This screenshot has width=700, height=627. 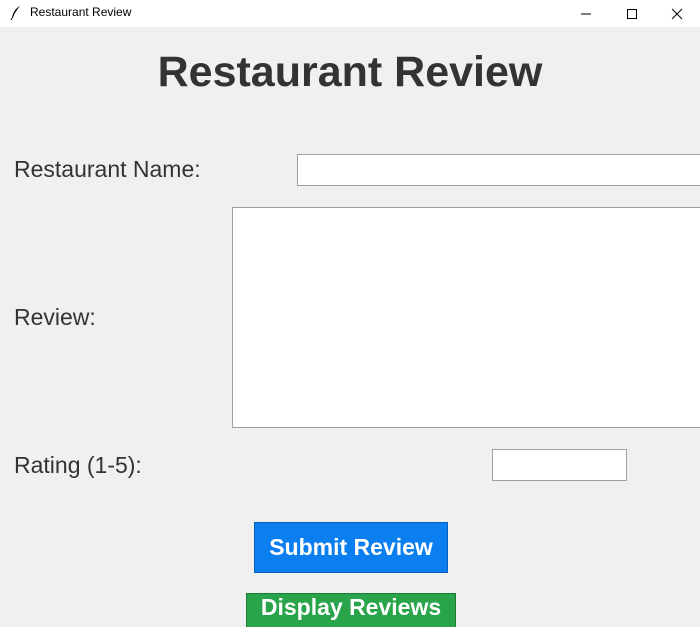 What do you see at coordinates (559, 465) in the screenshot?
I see `rating-input` at bounding box center [559, 465].